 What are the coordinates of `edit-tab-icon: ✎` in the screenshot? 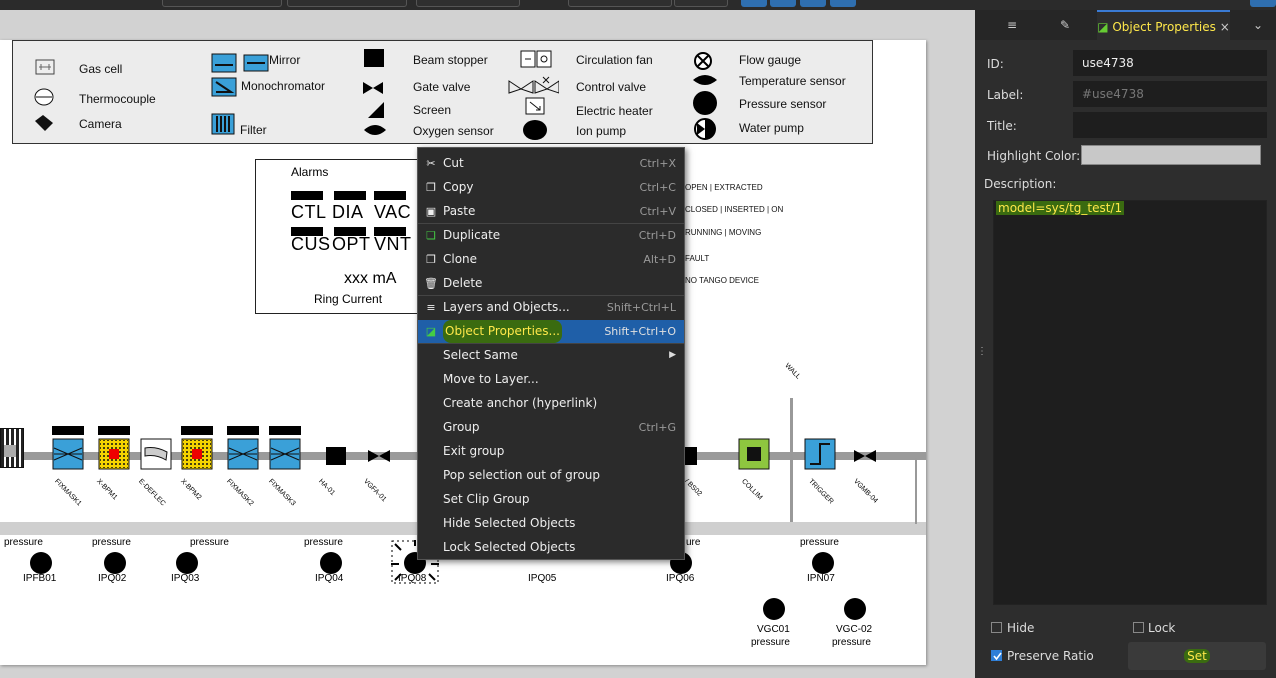 It's located at (1065, 25).